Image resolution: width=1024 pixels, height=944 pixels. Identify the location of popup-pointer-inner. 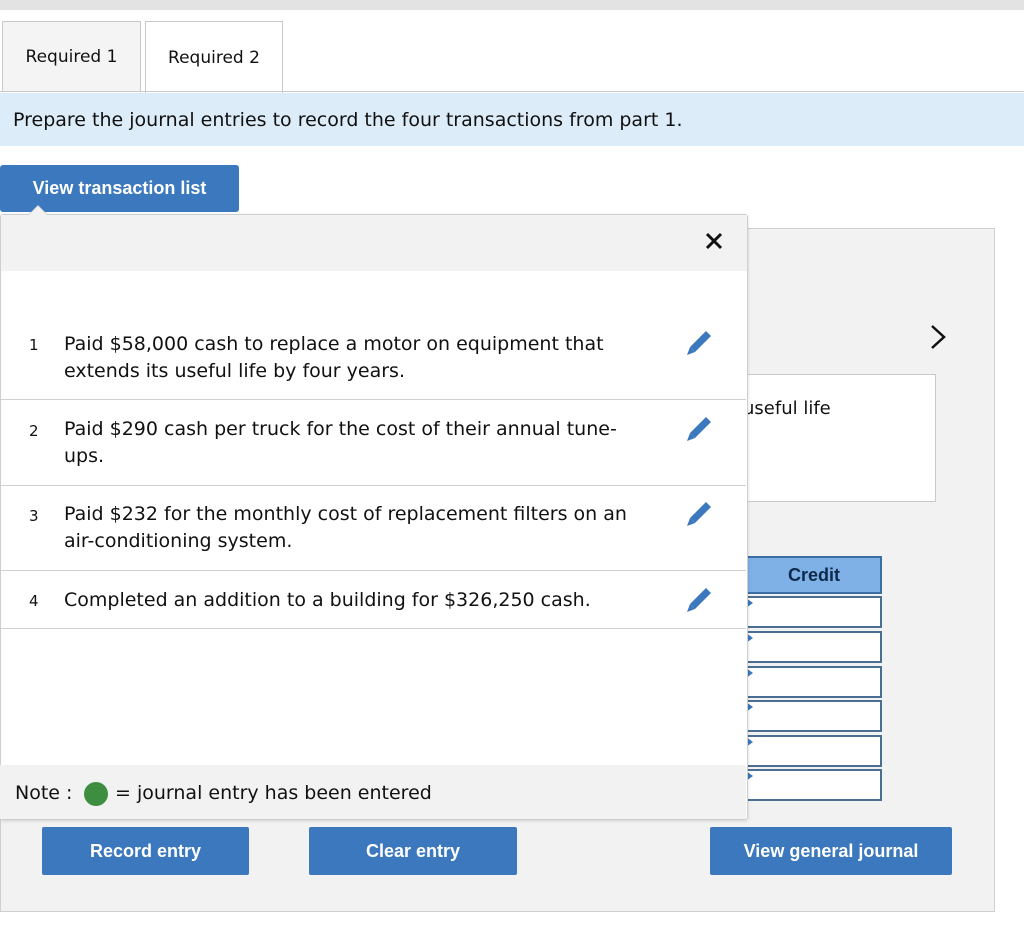
(38, 210).